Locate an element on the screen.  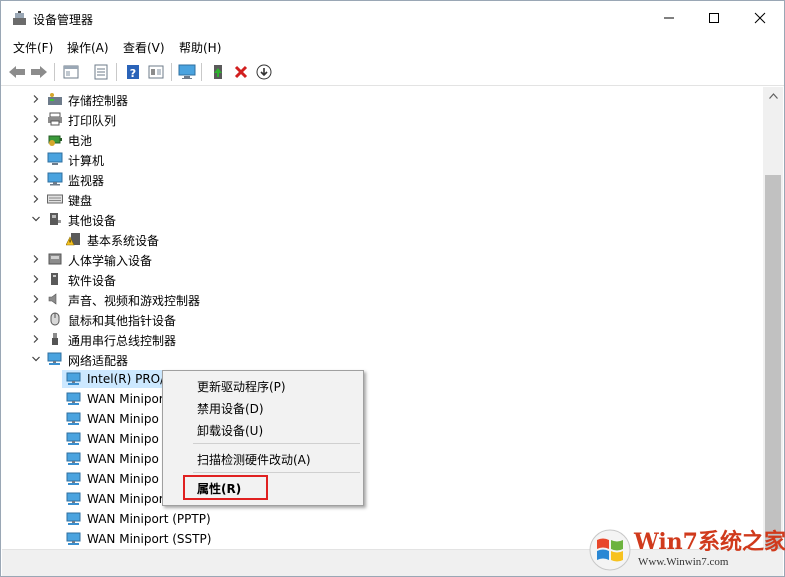
context-menu-item: 卸载设备(U) is located at coordinates (263, 429).